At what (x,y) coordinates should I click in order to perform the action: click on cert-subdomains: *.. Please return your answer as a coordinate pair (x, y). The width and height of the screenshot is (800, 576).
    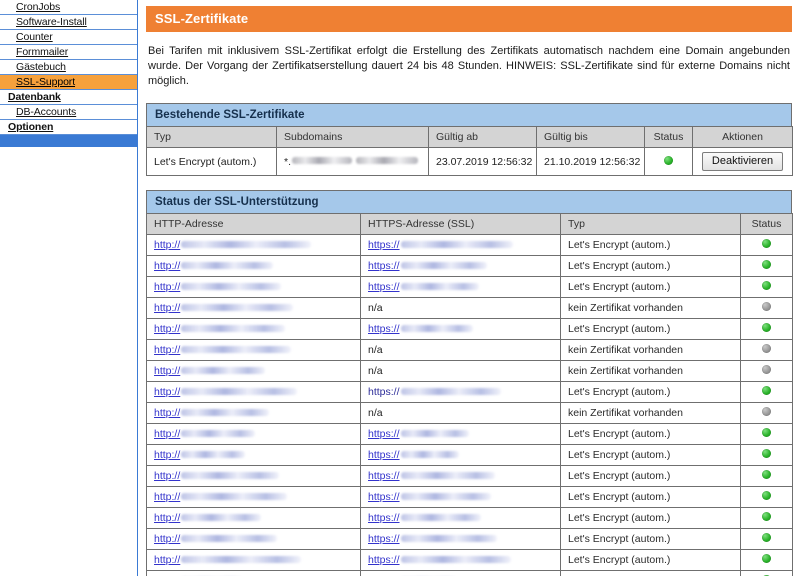
    Looking at the image, I should click on (352, 161).